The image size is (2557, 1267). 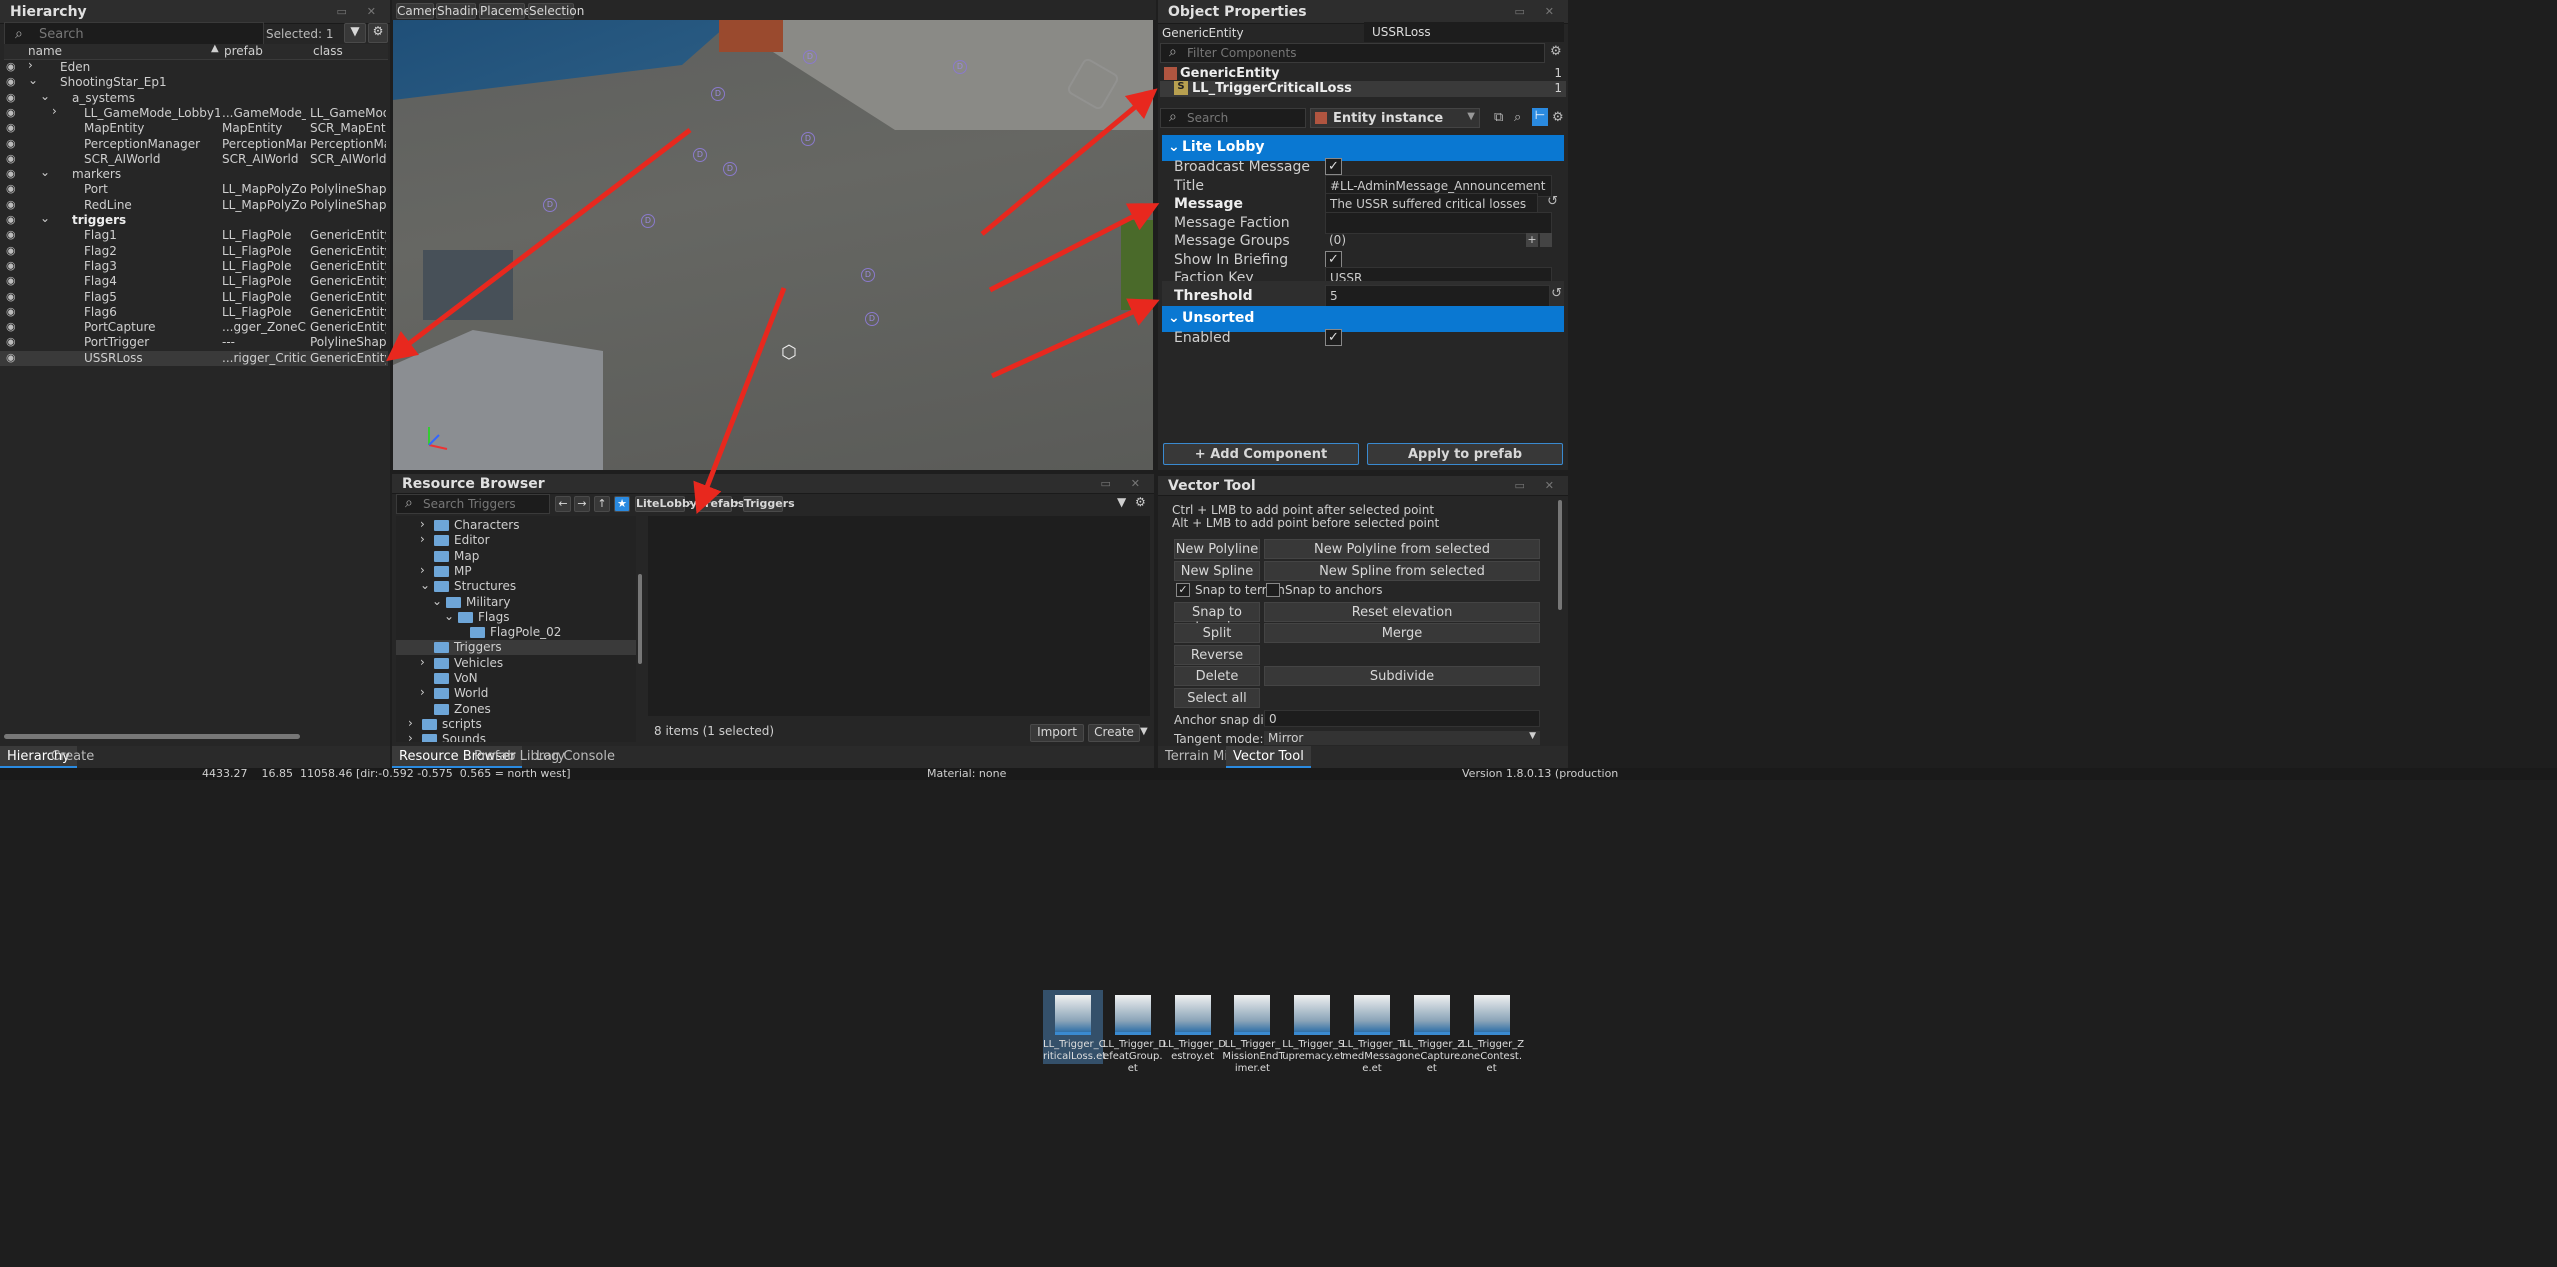 What do you see at coordinates (420, 11) in the screenshot?
I see `tab-camera: Camera` at bounding box center [420, 11].